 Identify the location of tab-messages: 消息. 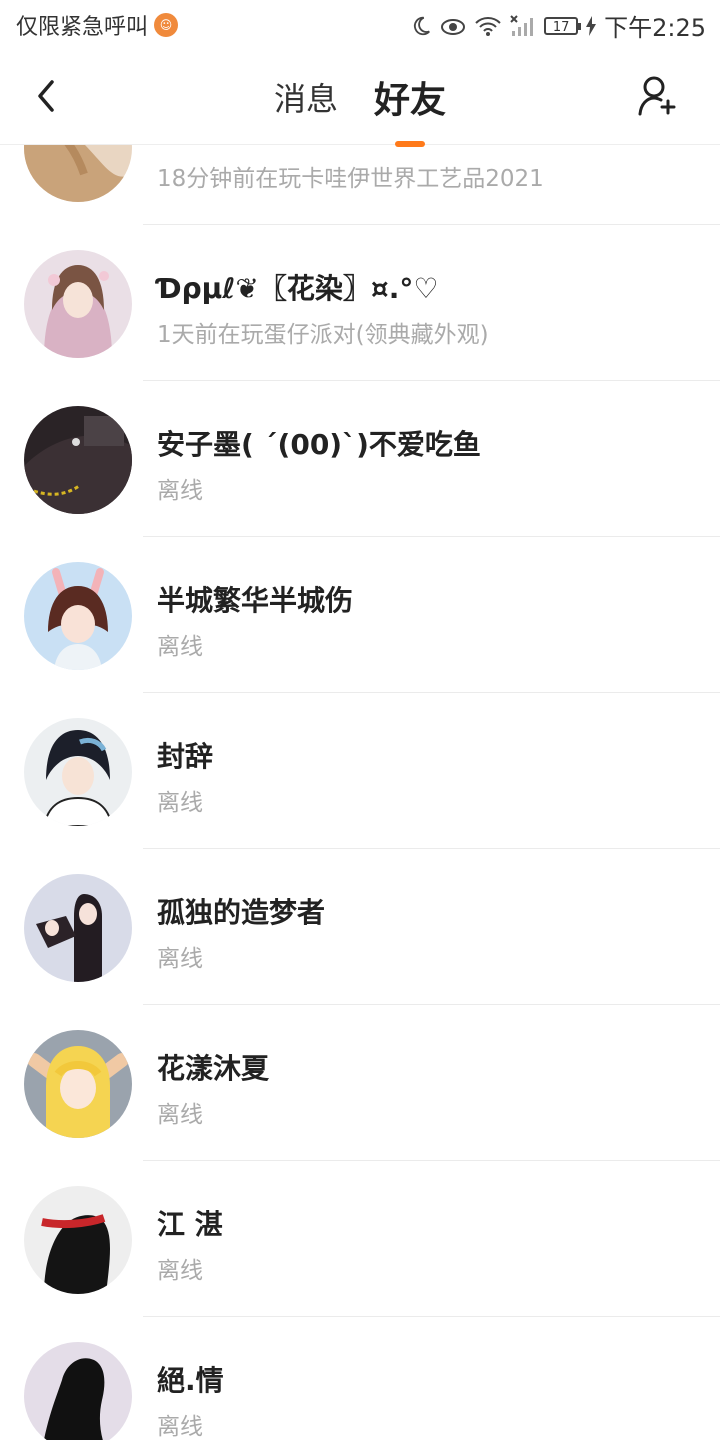
(306, 97).